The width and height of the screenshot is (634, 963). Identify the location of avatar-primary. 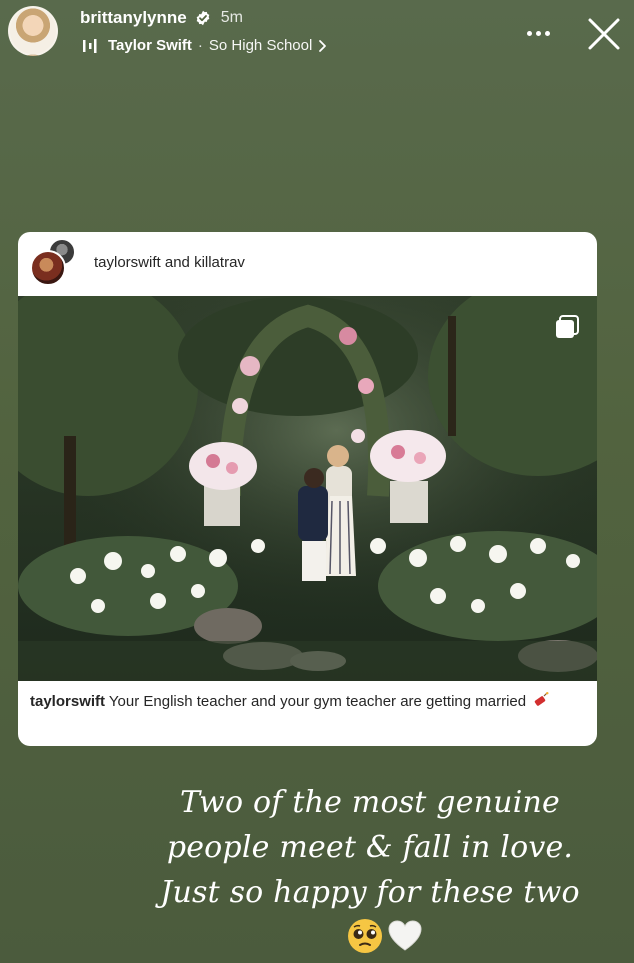
(48, 268).